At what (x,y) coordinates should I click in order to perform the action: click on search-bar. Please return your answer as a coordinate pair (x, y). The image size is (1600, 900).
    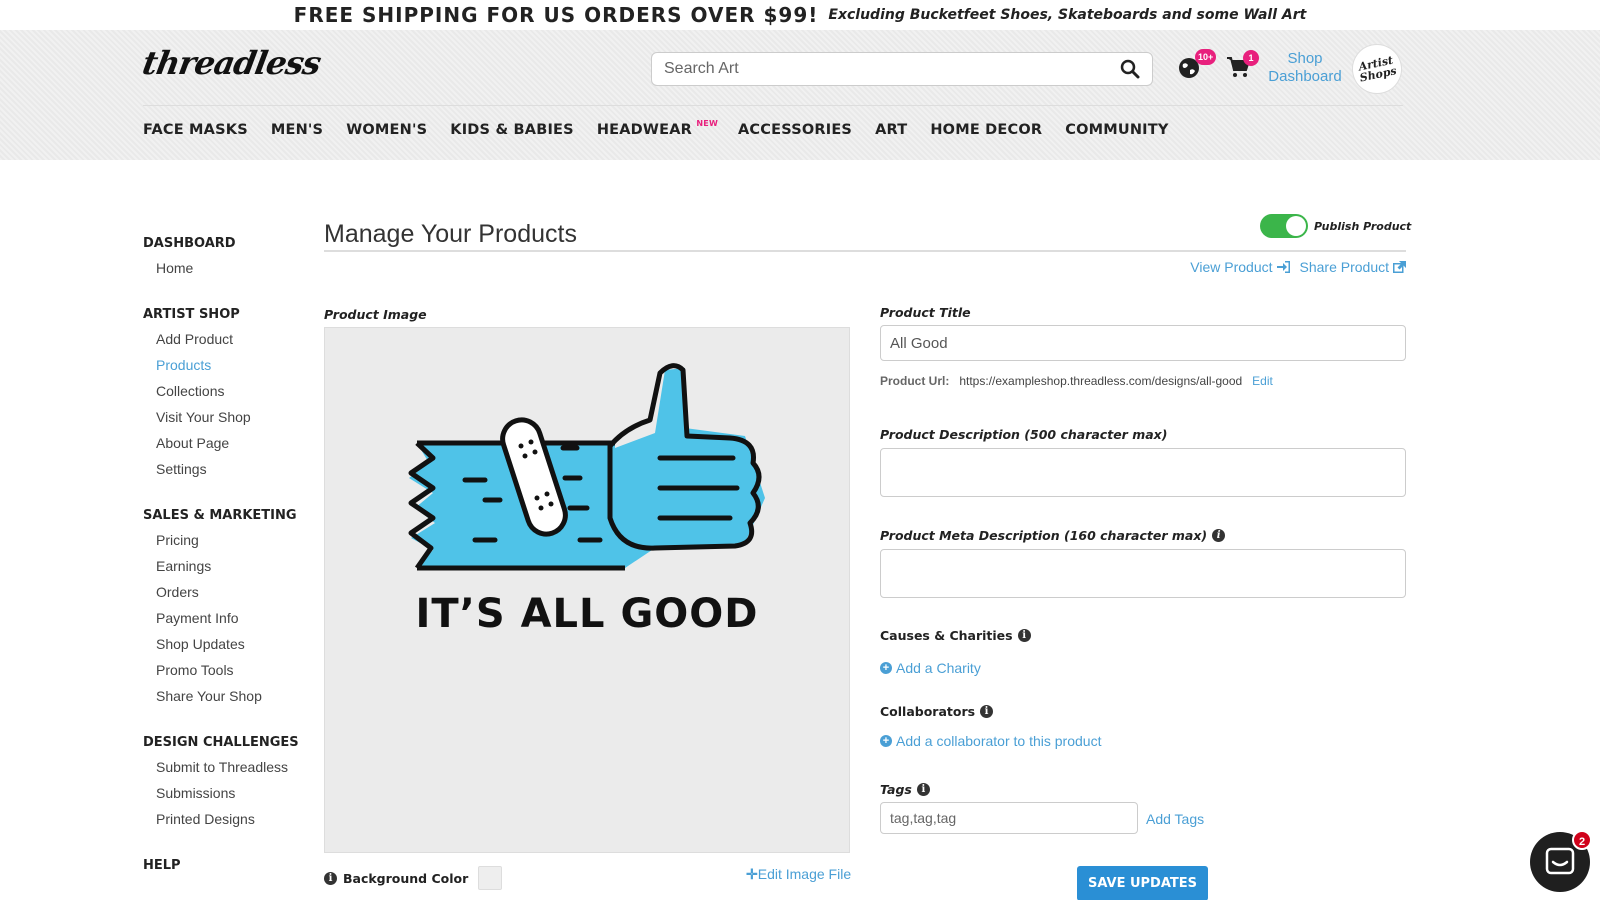
    Looking at the image, I should click on (902, 69).